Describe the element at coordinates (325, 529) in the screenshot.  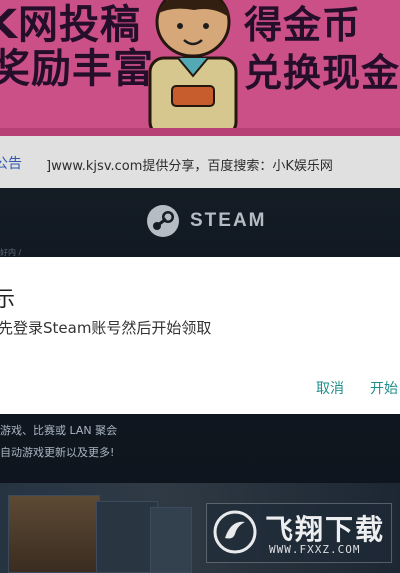
I see `watermark-name: 飞翔下载` at that location.